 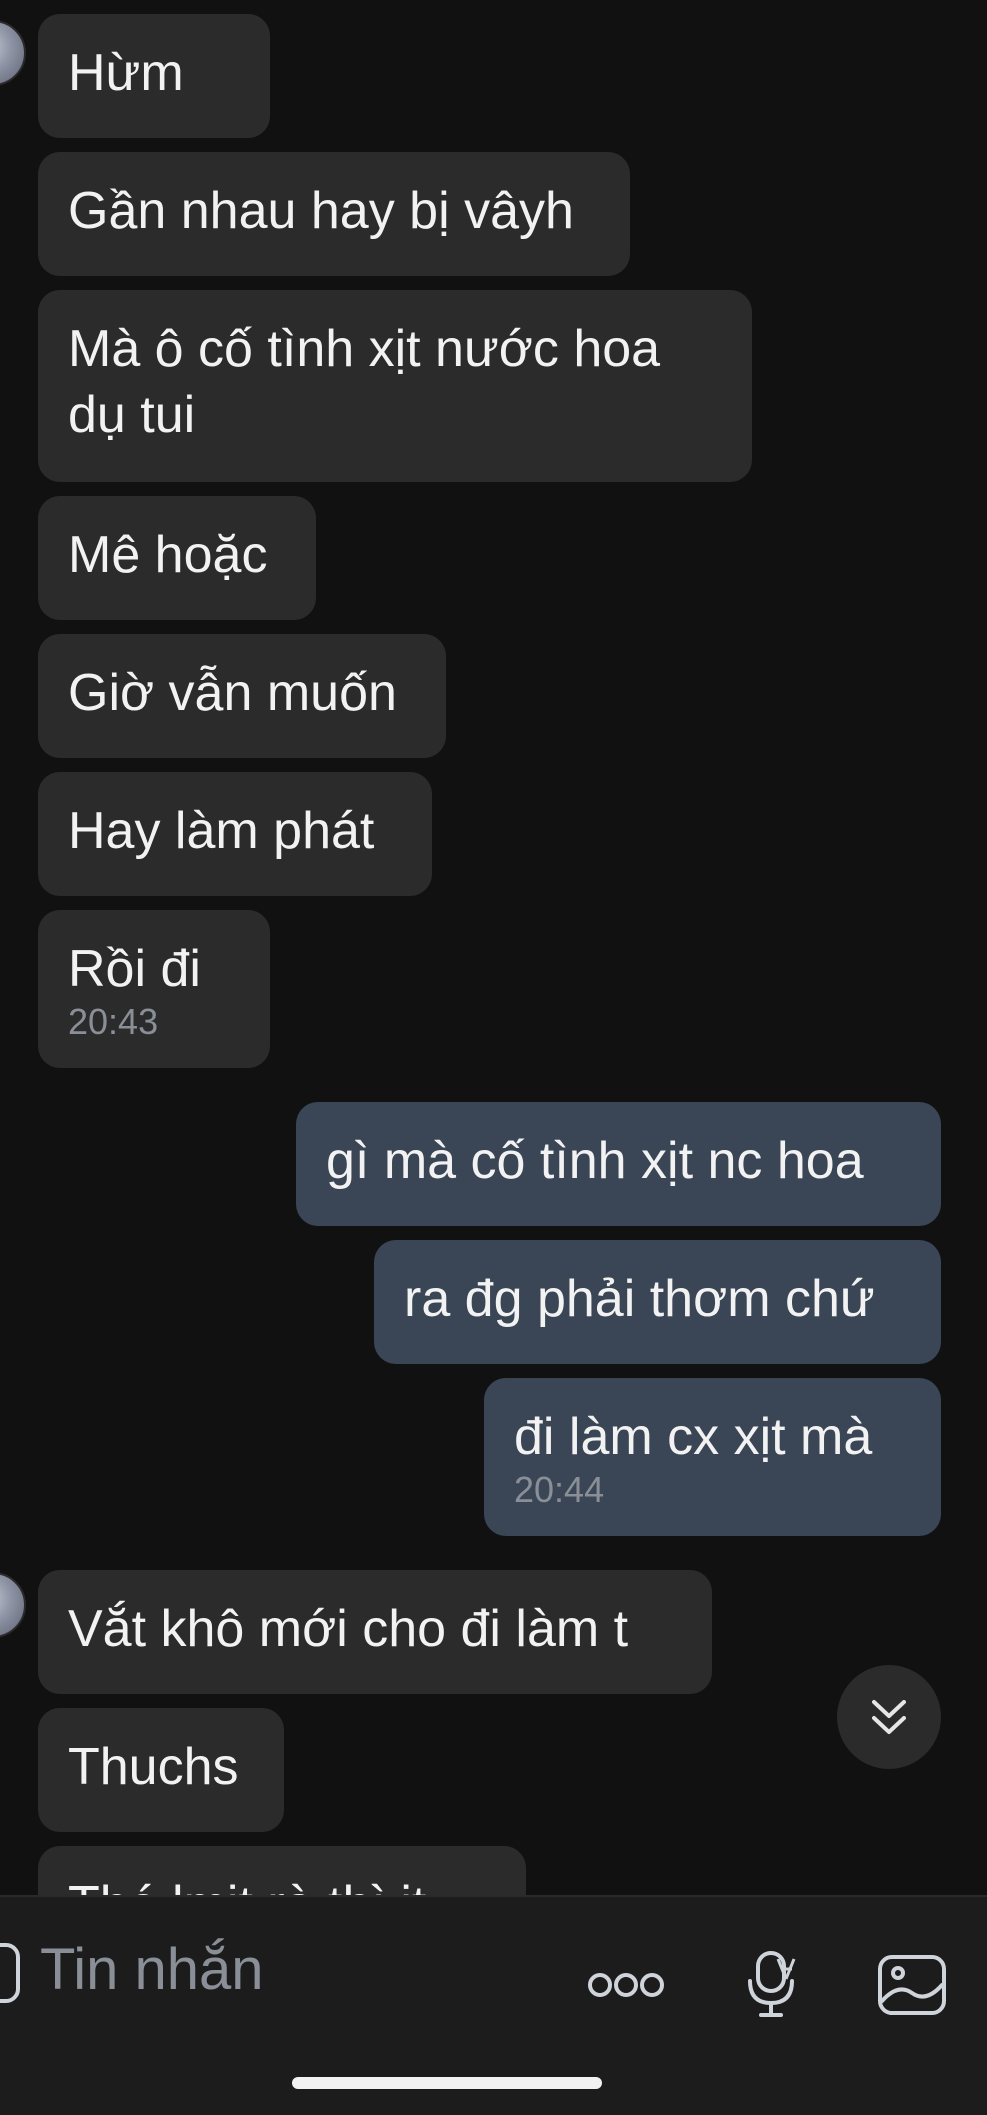 I want to click on incoming-message: Hừm, so click(x=154, y=76).